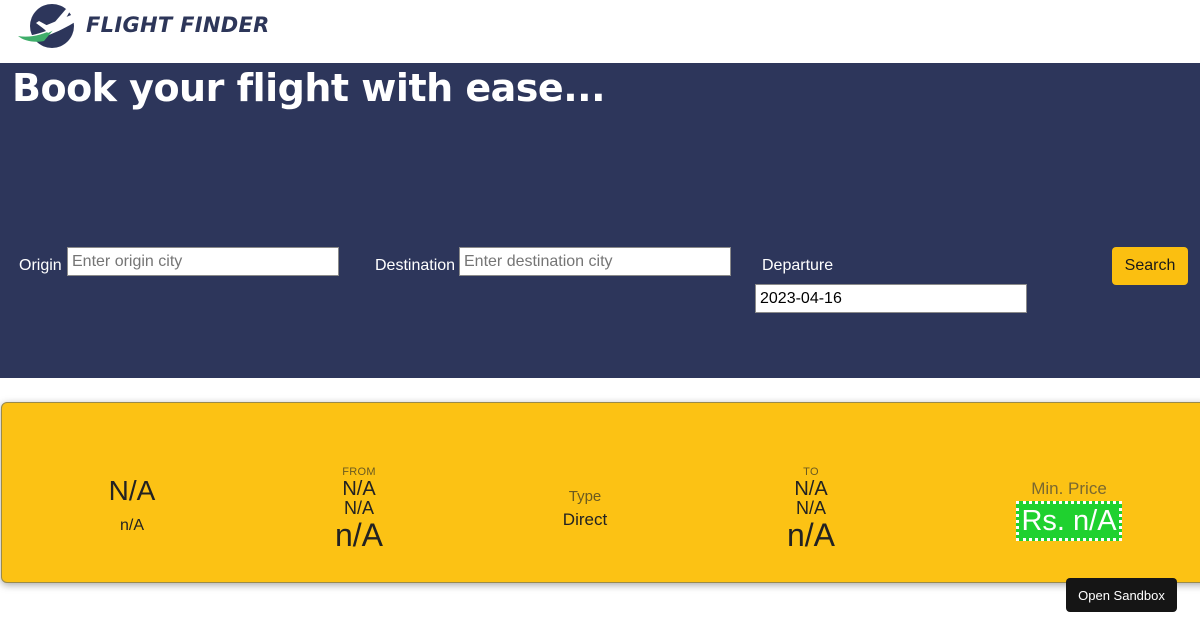 The width and height of the screenshot is (1200, 630). Describe the element at coordinates (811, 472) in the screenshot. I see `to-caption: TO` at that location.